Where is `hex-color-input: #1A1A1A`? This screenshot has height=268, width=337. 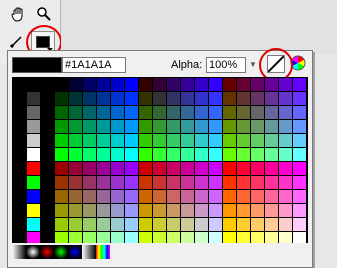 hex-color-input: #1A1A1A is located at coordinates (94, 65).